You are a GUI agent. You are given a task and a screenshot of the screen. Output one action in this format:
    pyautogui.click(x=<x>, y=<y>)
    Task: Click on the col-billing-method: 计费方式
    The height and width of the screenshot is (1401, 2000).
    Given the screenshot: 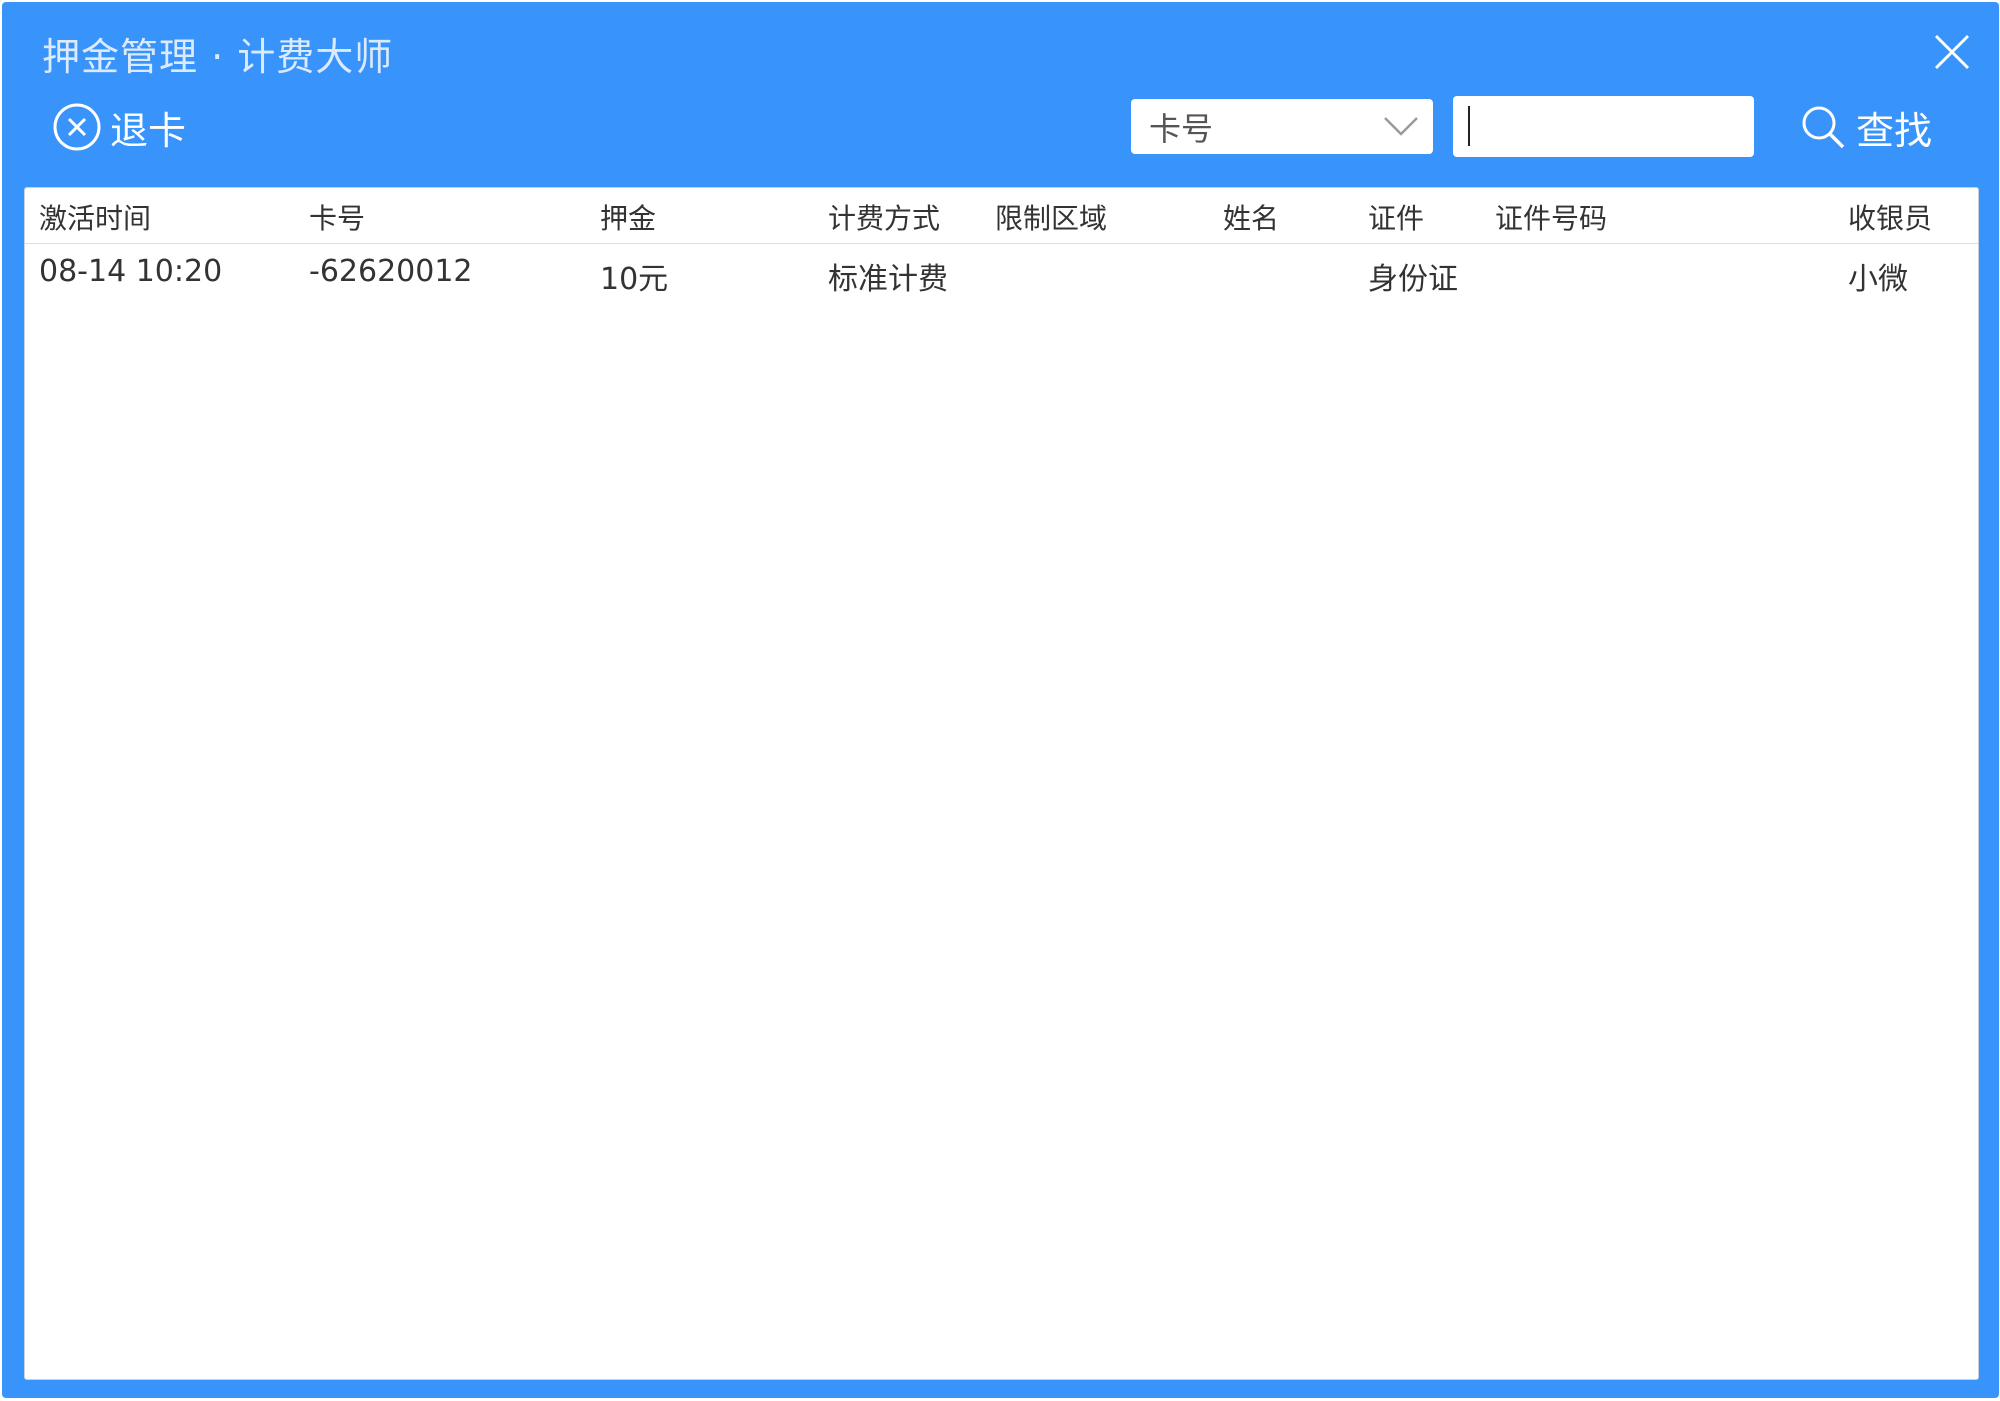 What is the action you would take?
    pyautogui.click(x=884, y=217)
    